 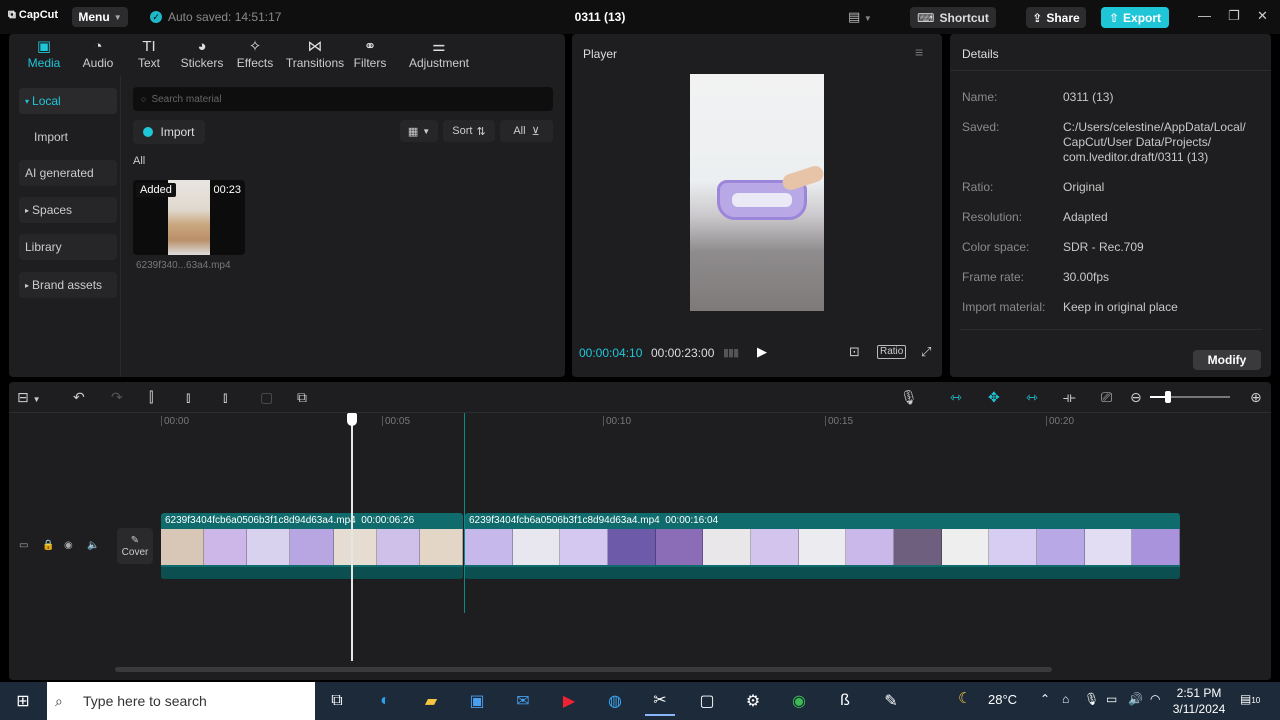 What do you see at coordinates (419, 131) in the screenshot?
I see `view-mode-button: ▦ ▼` at bounding box center [419, 131].